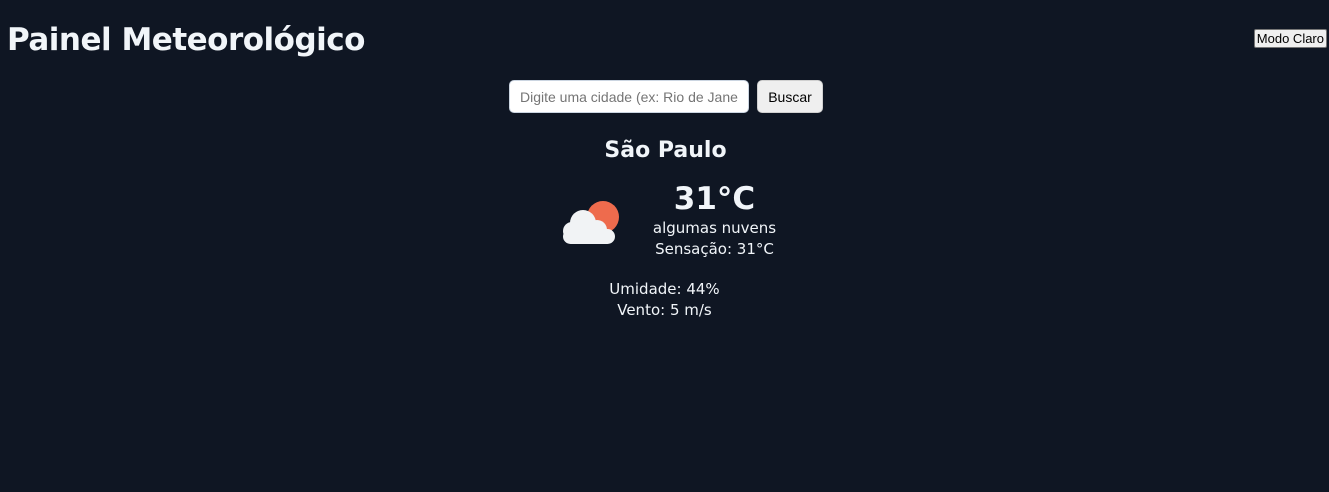  What do you see at coordinates (1290, 38) in the screenshot?
I see `theme-toggle-button: Modo Claro` at bounding box center [1290, 38].